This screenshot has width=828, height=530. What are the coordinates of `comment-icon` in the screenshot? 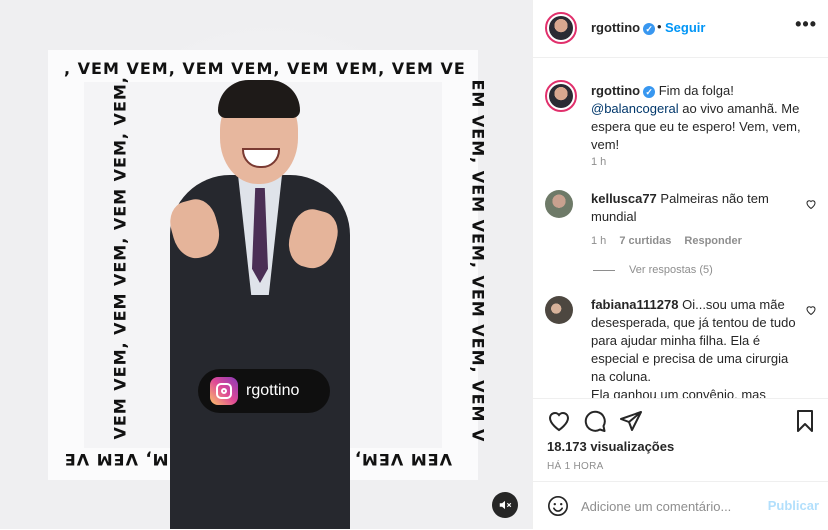 It's located at (595, 421).